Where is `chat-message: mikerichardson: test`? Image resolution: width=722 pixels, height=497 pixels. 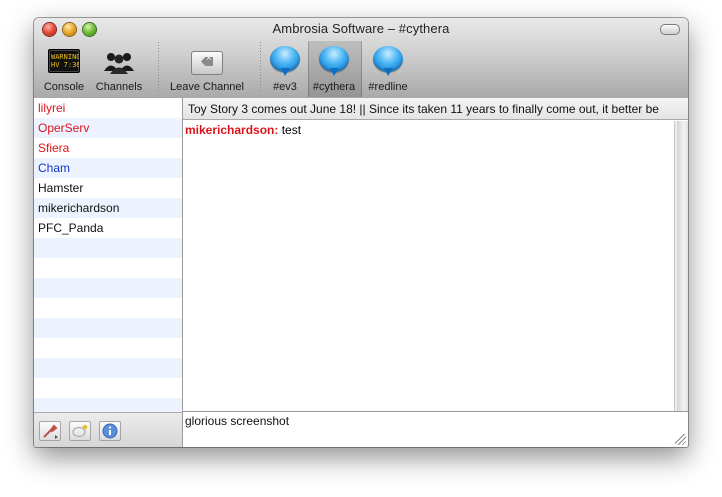 chat-message: mikerichardson: test is located at coordinates (428, 130).